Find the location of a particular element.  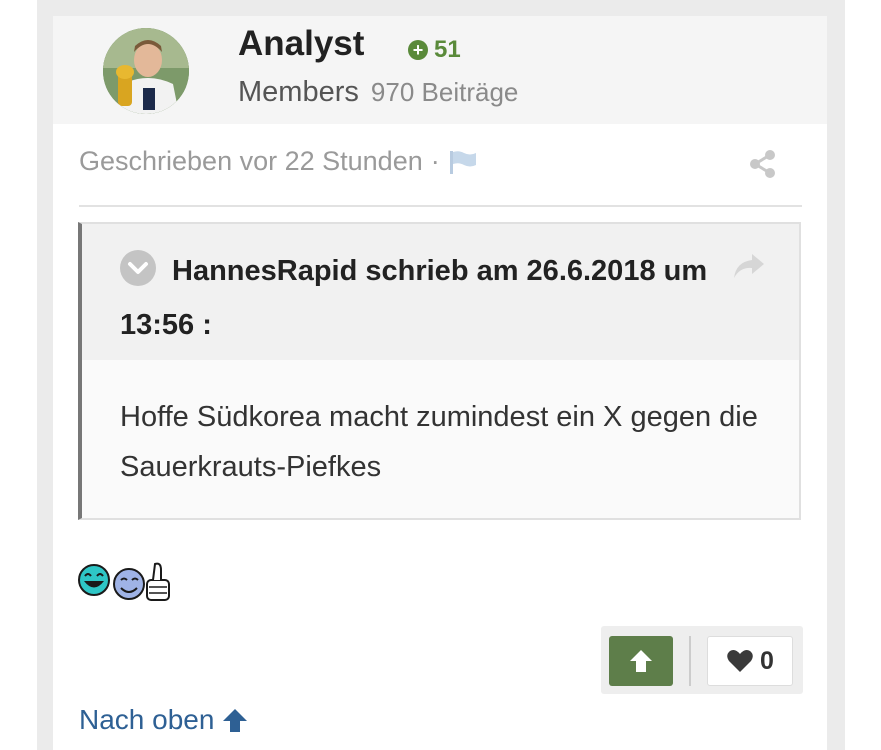

avatar-image is located at coordinates (146, 71).